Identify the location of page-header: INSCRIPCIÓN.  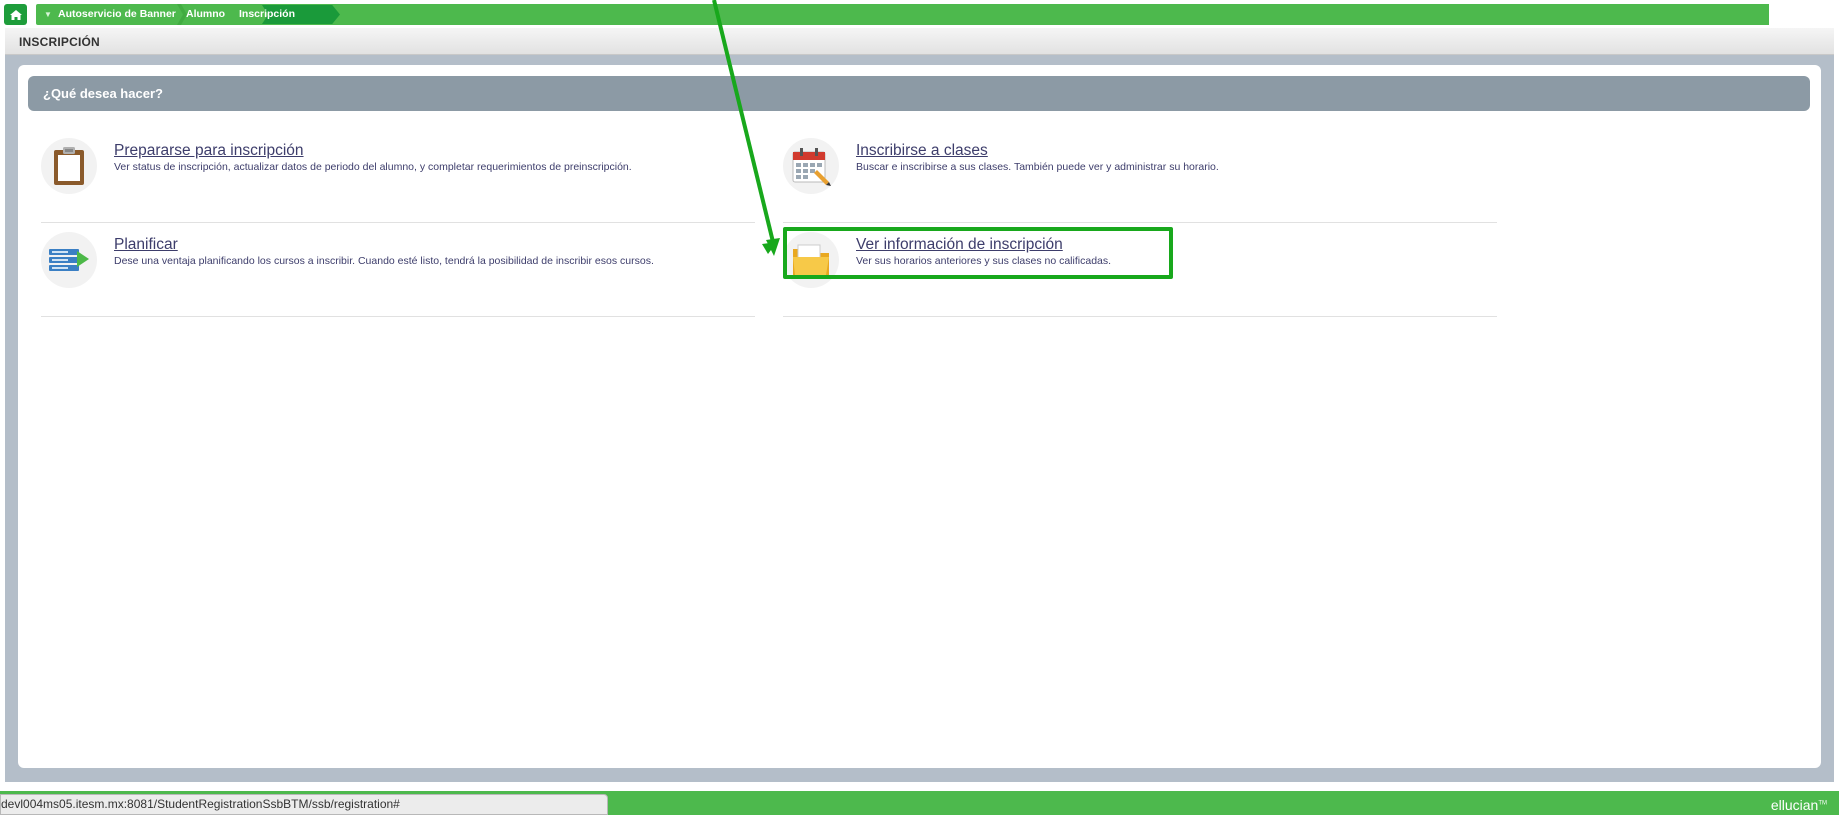
(919, 41).